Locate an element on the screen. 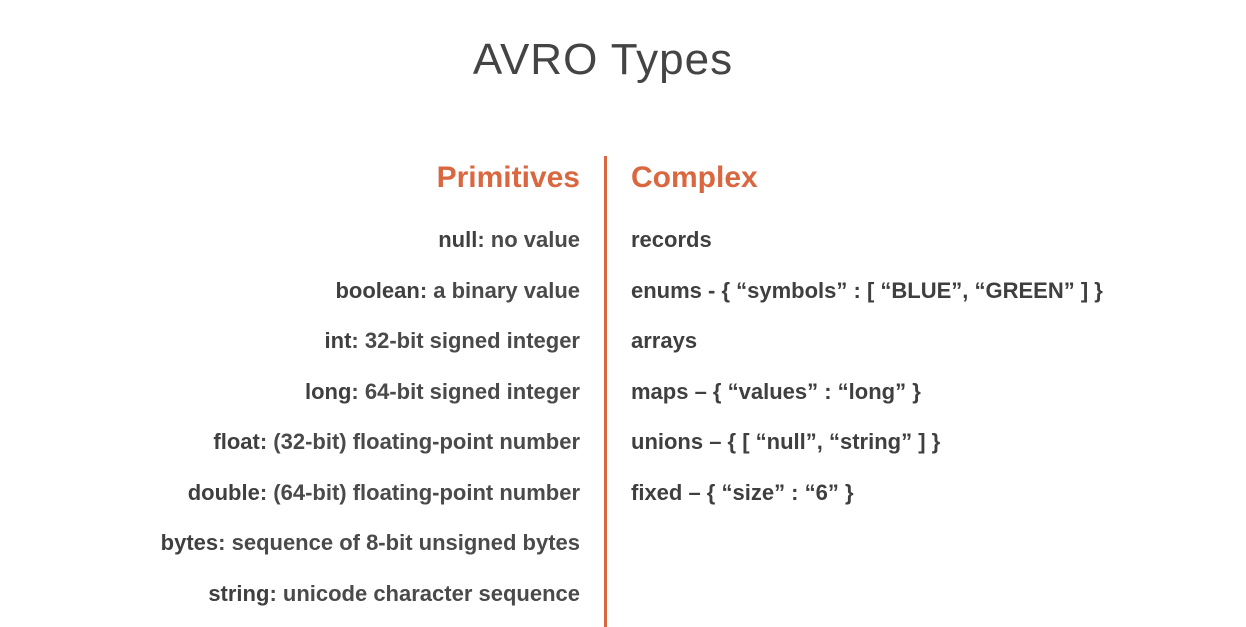 The height and width of the screenshot is (627, 1246). primitive-term: long is located at coordinates (328, 391).